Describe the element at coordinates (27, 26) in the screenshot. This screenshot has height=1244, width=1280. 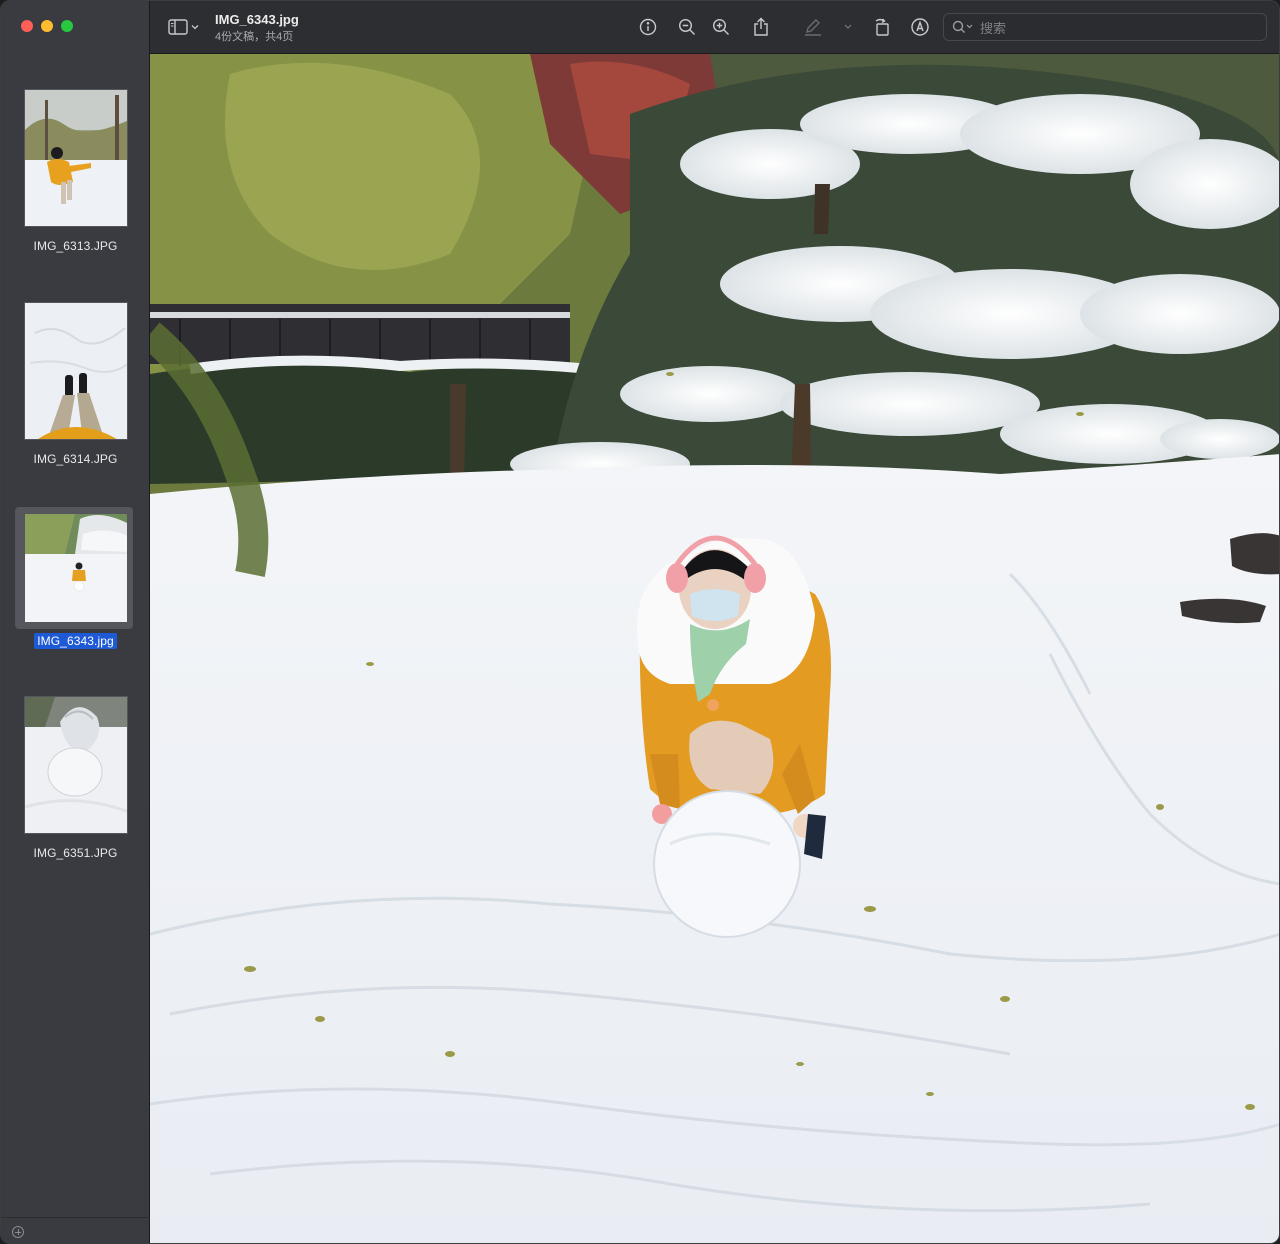
I see `close-button` at that location.